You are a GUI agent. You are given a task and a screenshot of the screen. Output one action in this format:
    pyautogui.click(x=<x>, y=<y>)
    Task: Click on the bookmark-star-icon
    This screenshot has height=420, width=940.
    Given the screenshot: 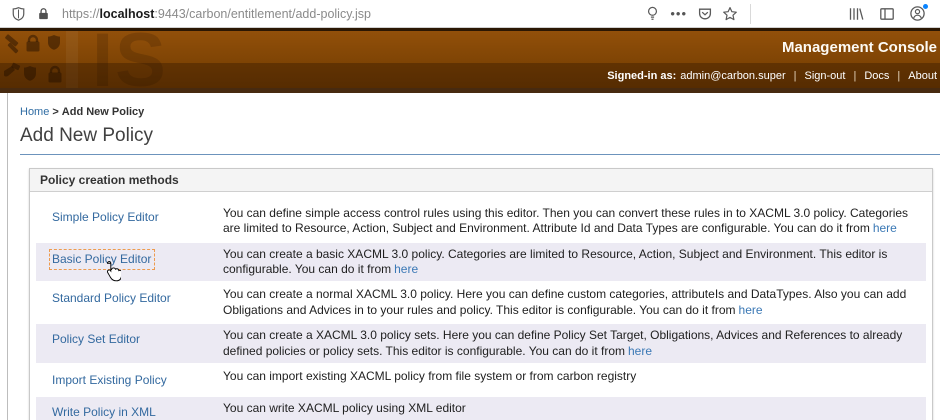 What is the action you would take?
    pyautogui.click(x=729, y=13)
    